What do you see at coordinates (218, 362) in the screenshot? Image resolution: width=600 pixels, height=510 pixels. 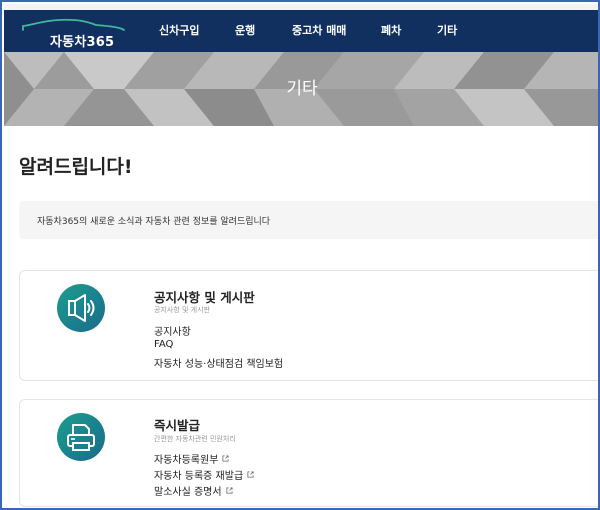 I see `link-inspection-insurance: 자동차 성능·상태점검 책임보험` at bounding box center [218, 362].